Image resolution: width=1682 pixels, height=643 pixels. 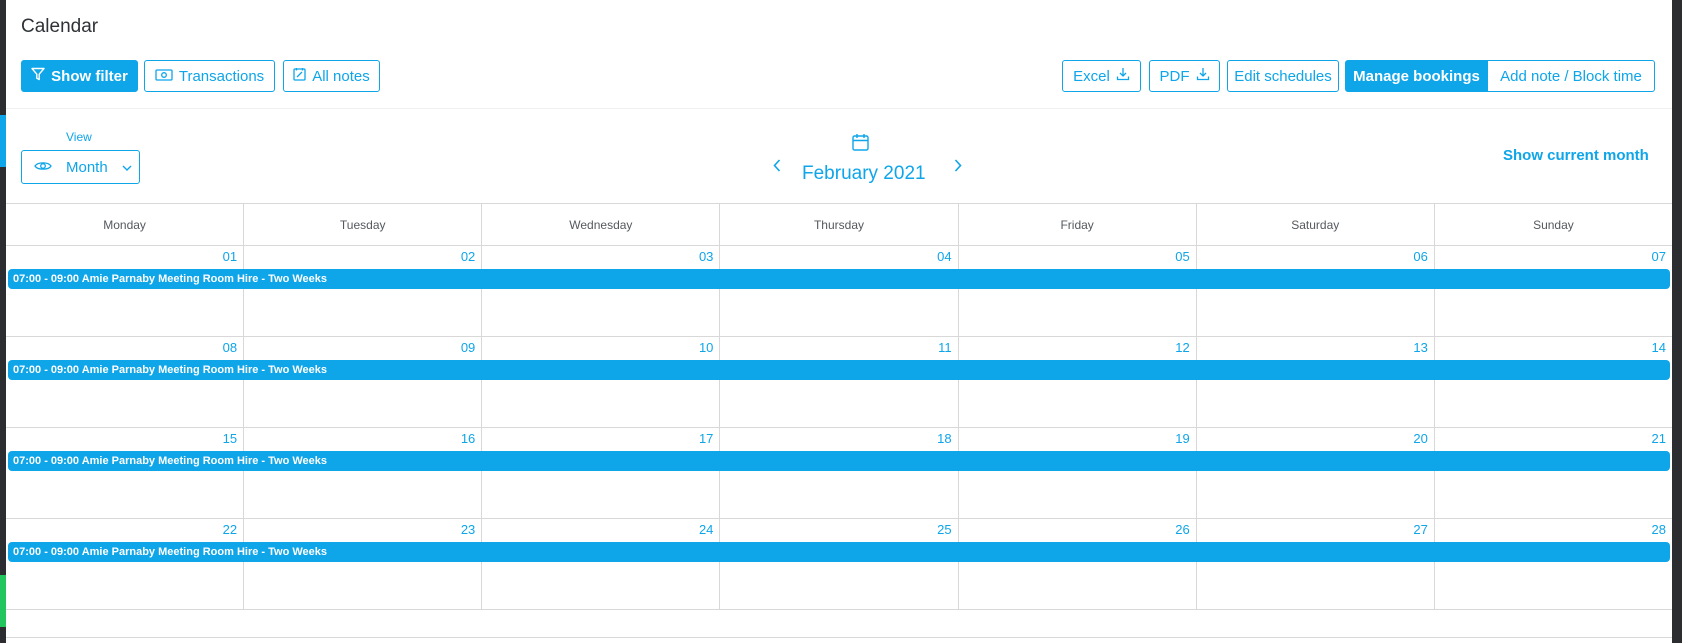 I want to click on day-number: 13, so click(x=1420, y=347).